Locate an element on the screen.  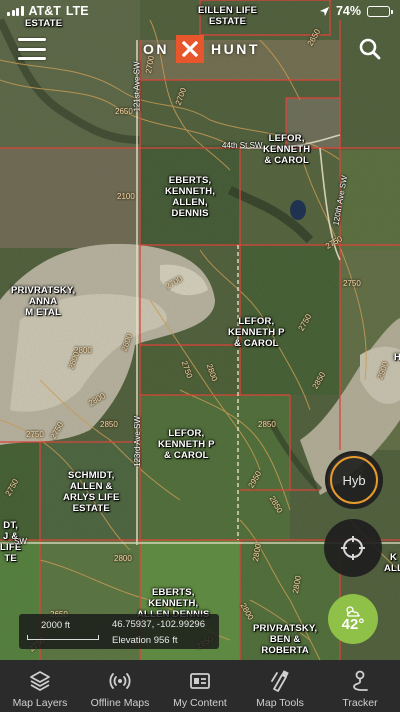
tab-label: Map Layers is located at coordinates (40, 703).